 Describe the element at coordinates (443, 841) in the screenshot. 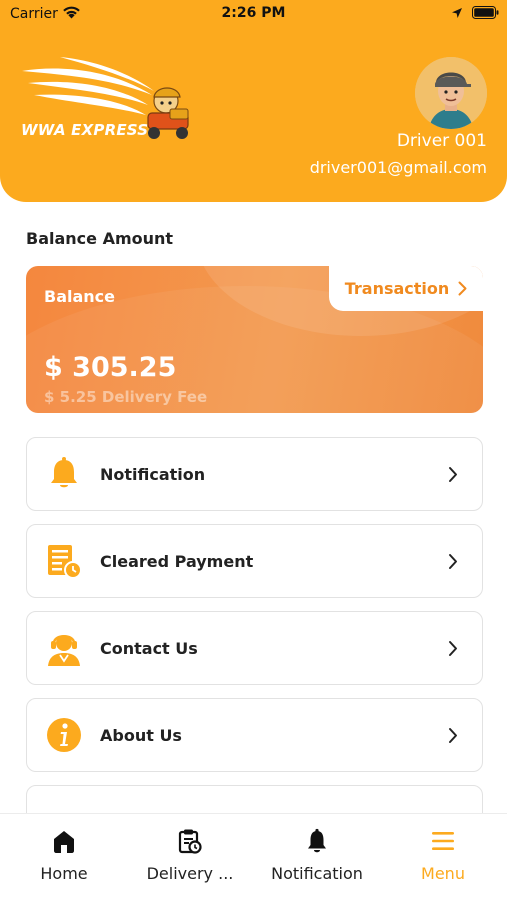

I see `menu-icon` at that location.